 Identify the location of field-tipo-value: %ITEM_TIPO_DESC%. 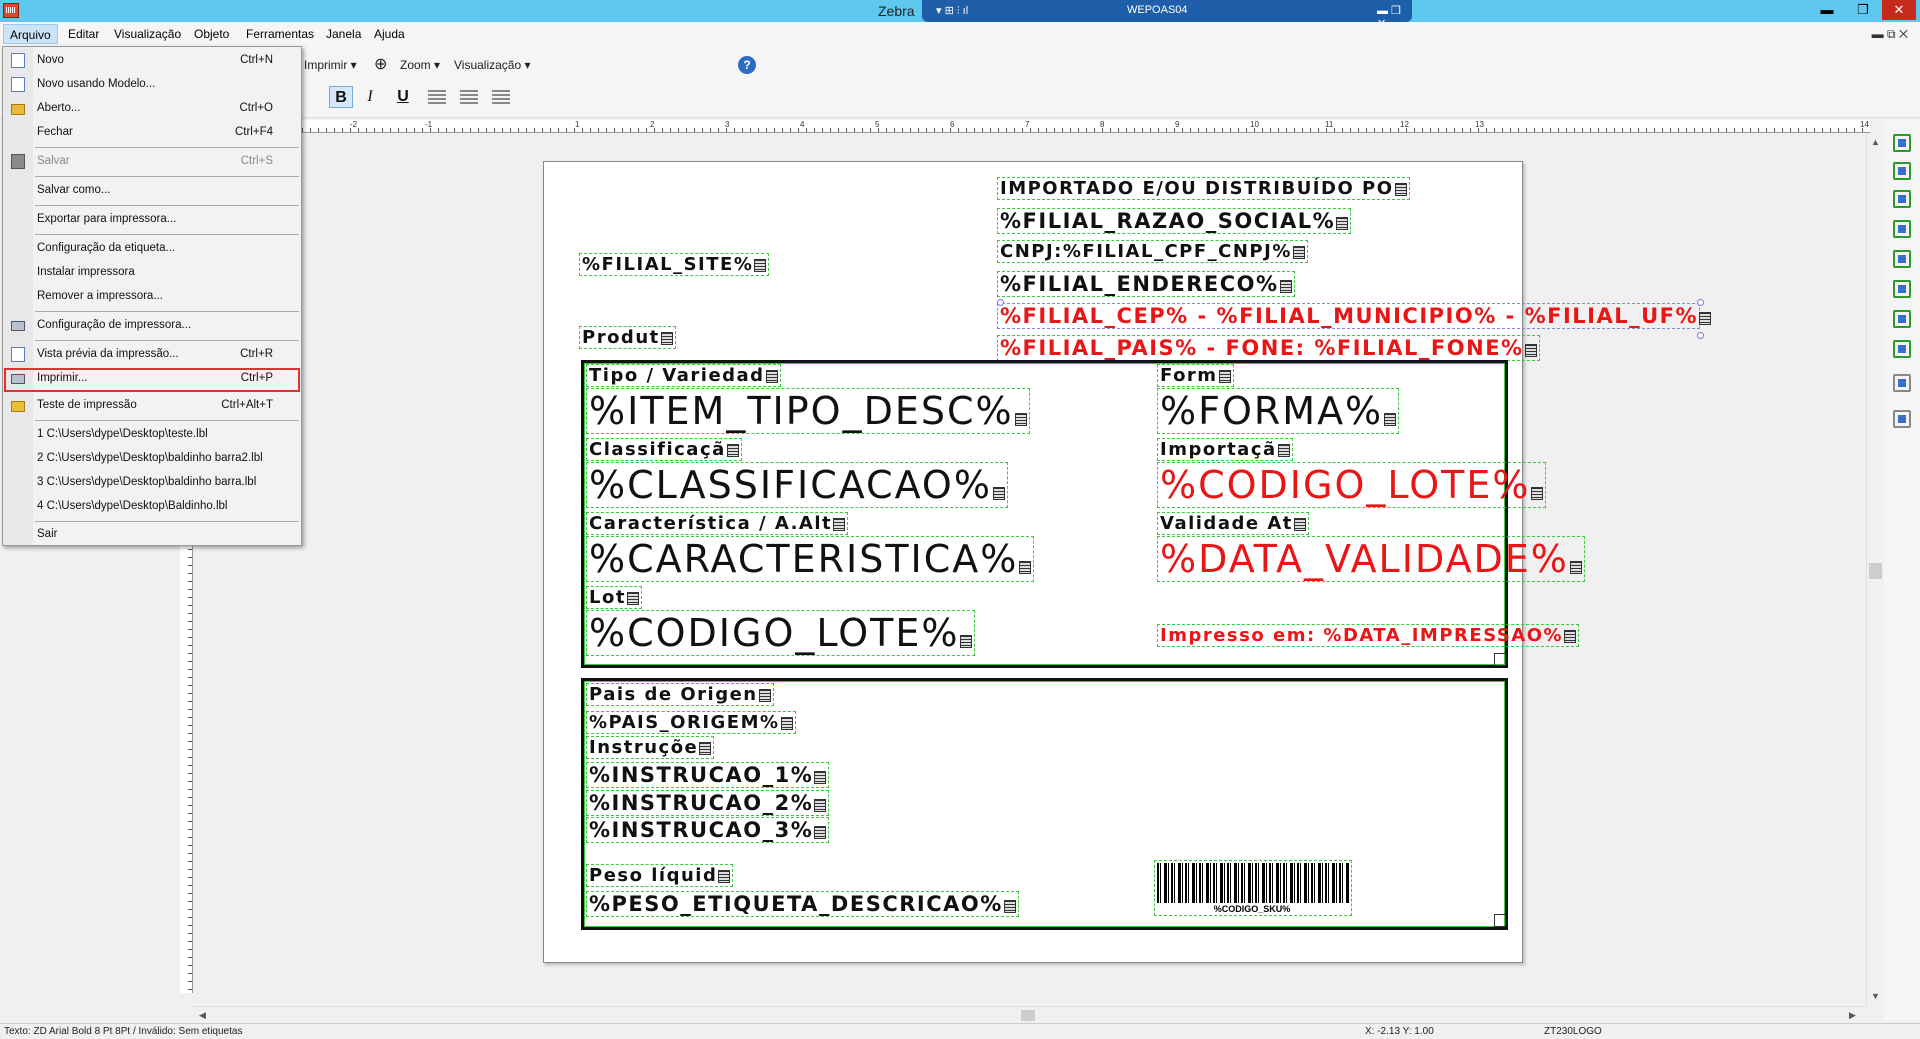
(808, 411).